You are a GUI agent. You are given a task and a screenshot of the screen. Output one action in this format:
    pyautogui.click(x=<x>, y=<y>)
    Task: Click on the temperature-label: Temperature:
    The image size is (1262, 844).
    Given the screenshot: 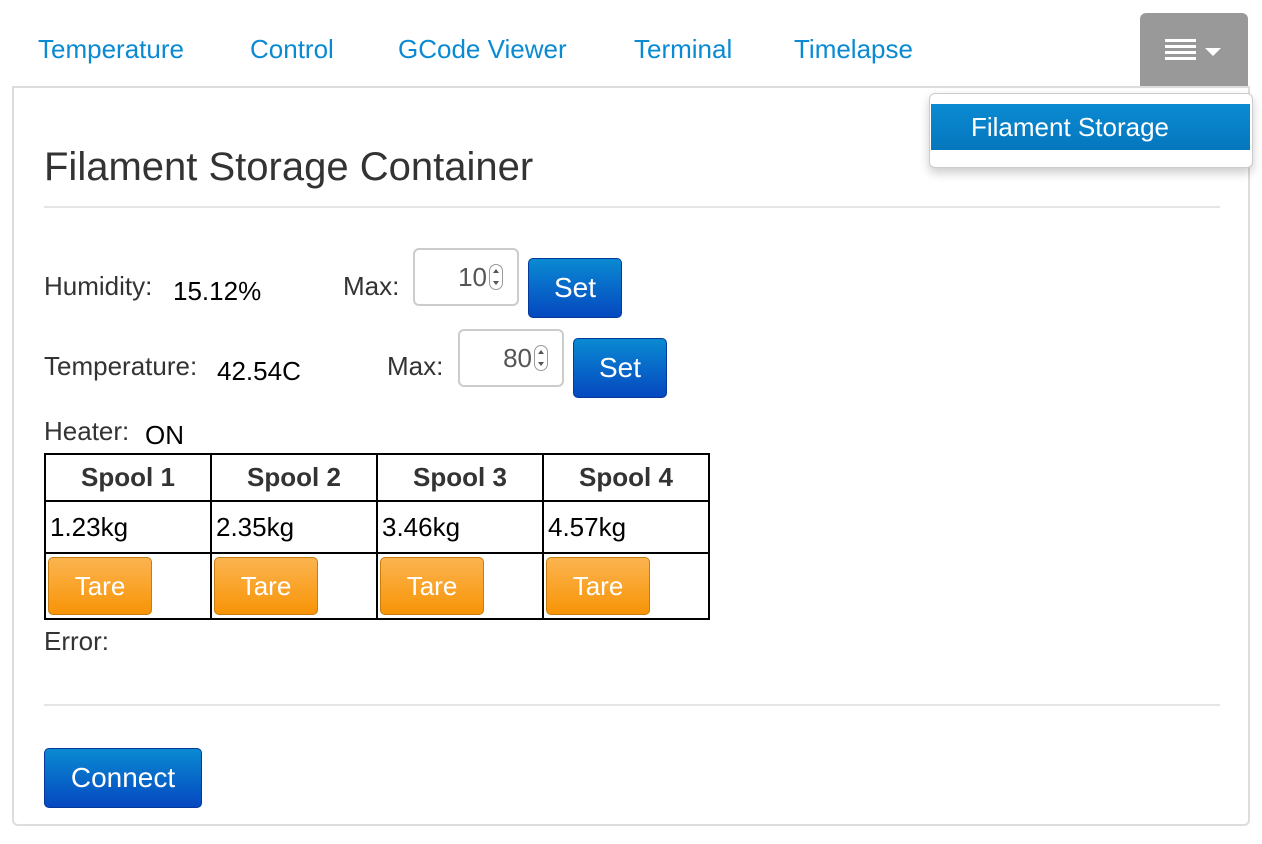 What is the action you would take?
    pyautogui.click(x=121, y=366)
    